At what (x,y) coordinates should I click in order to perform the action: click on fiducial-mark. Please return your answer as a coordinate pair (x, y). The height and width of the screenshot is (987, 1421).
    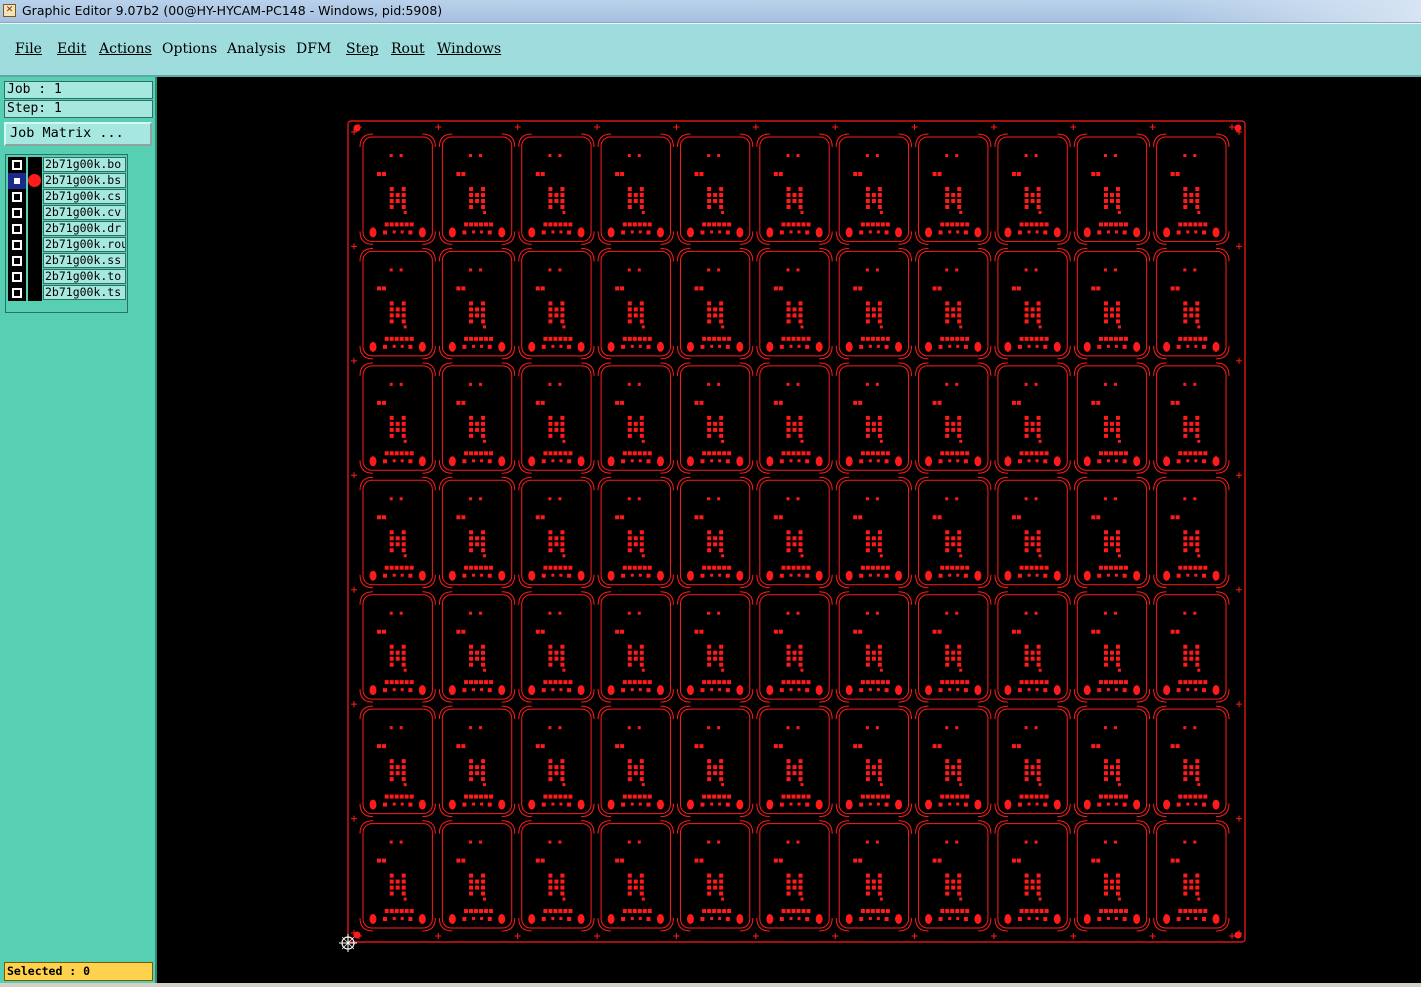
    Looking at the image, I should click on (1238, 128).